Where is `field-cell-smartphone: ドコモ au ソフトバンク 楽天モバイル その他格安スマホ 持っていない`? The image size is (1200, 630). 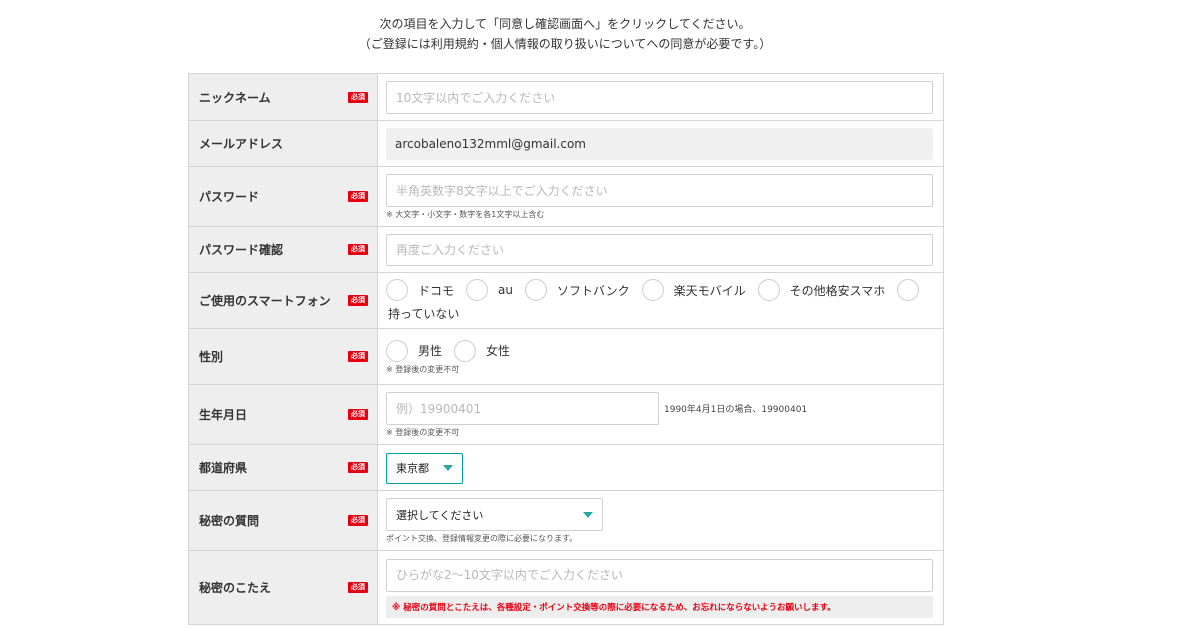
field-cell-smartphone: ドコモ au ソフトバンク 楽天モバイル その他格安スマホ 持っていない is located at coordinates (663, 300).